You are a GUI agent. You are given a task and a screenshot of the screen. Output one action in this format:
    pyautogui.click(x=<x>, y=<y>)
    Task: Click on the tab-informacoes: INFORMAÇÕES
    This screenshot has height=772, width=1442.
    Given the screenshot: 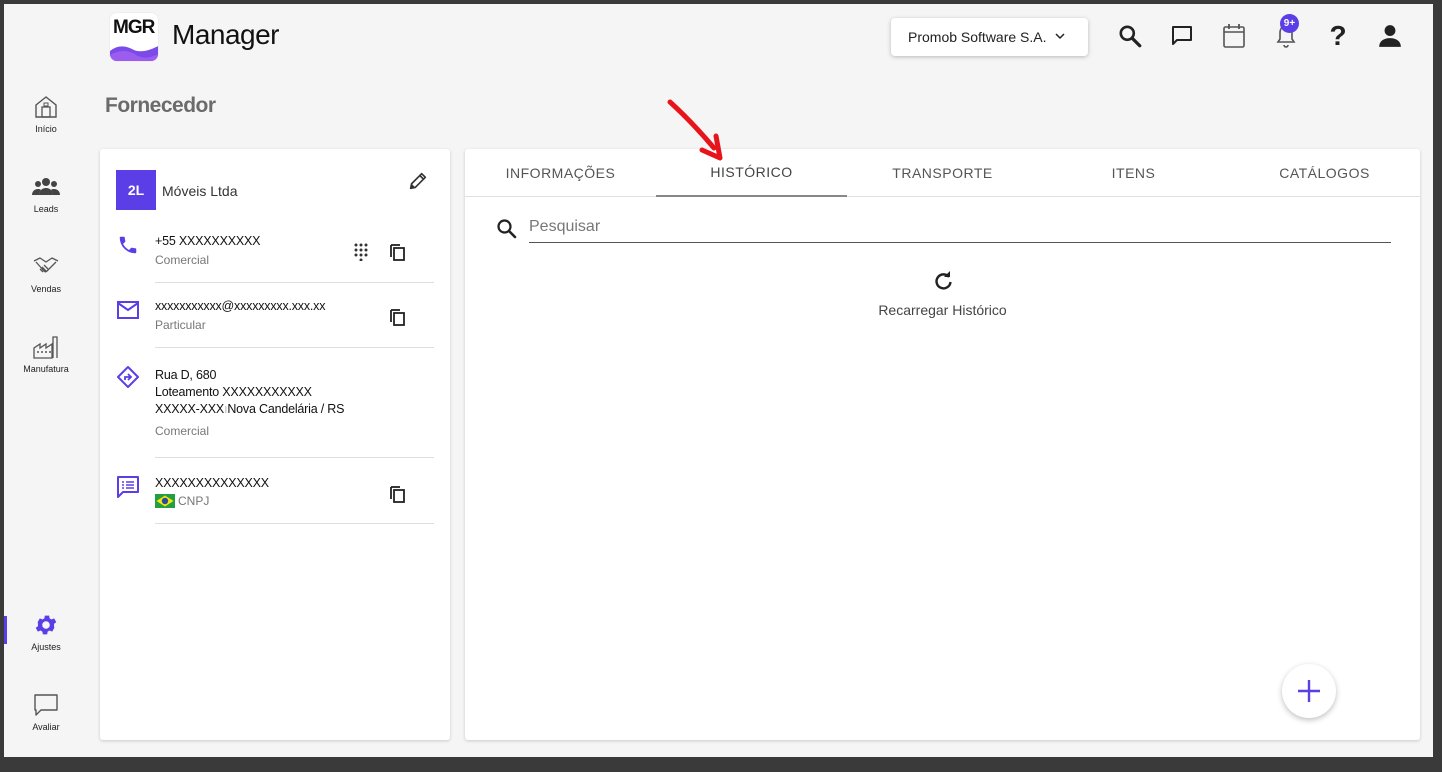 What is the action you would take?
    pyautogui.click(x=560, y=173)
    